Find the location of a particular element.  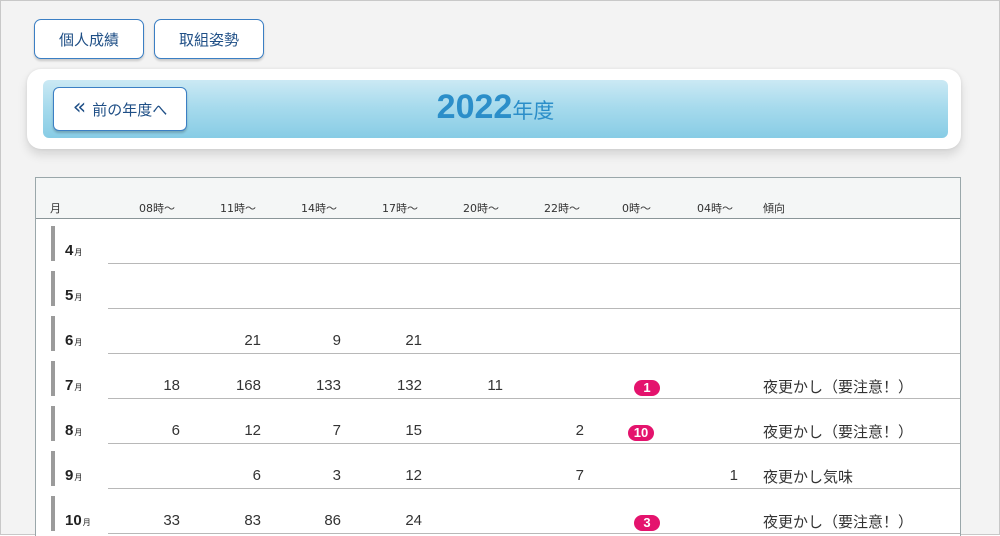

count-cell: 11 is located at coordinates (495, 385).